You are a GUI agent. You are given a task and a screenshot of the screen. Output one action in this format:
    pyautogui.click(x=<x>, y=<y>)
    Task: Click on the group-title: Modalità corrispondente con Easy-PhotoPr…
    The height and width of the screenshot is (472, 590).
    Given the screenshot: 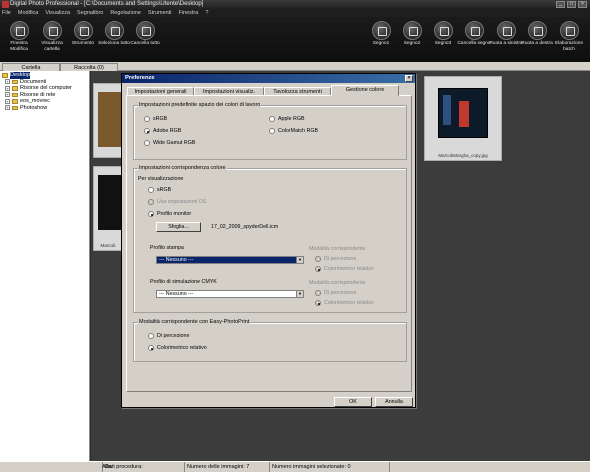 What is the action you would take?
    pyautogui.click(x=194, y=322)
    